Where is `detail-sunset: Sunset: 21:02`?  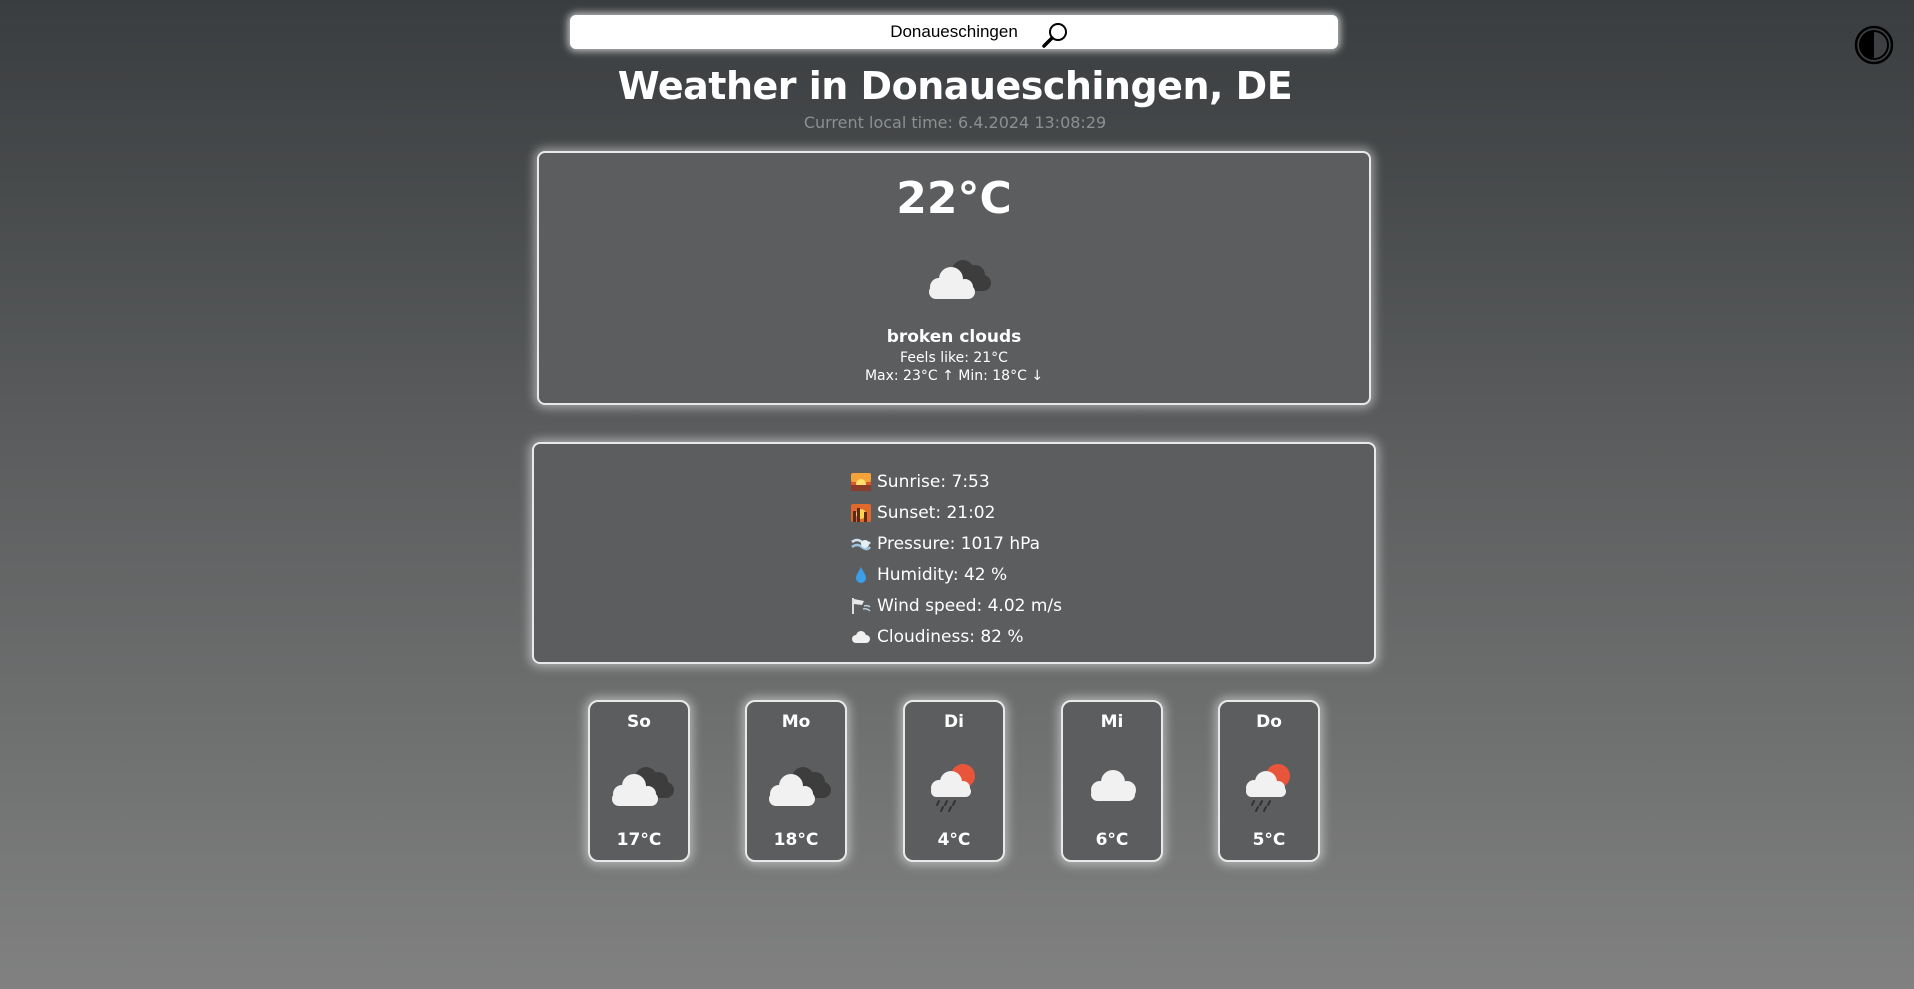 detail-sunset: Sunset: 21:02 is located at coordinates (956, 512).